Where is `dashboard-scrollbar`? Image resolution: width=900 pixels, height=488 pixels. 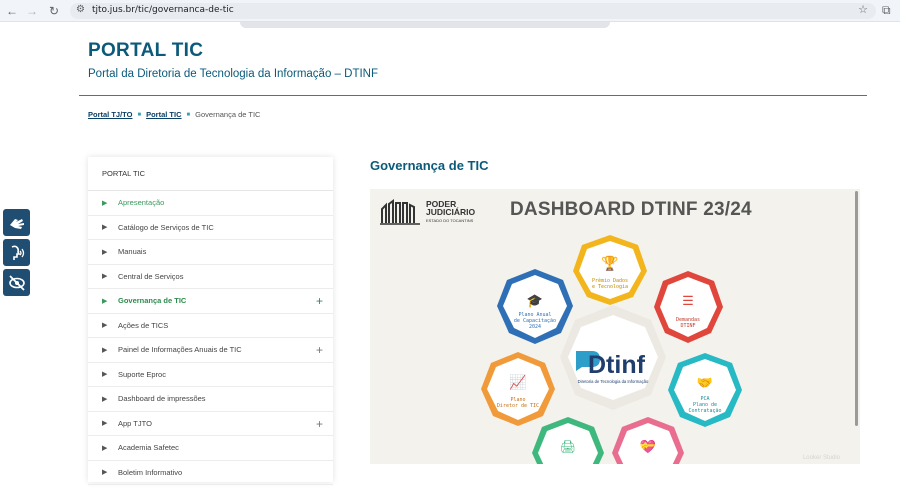
dashboard-scrollbar is located at coordinates (856, 308).